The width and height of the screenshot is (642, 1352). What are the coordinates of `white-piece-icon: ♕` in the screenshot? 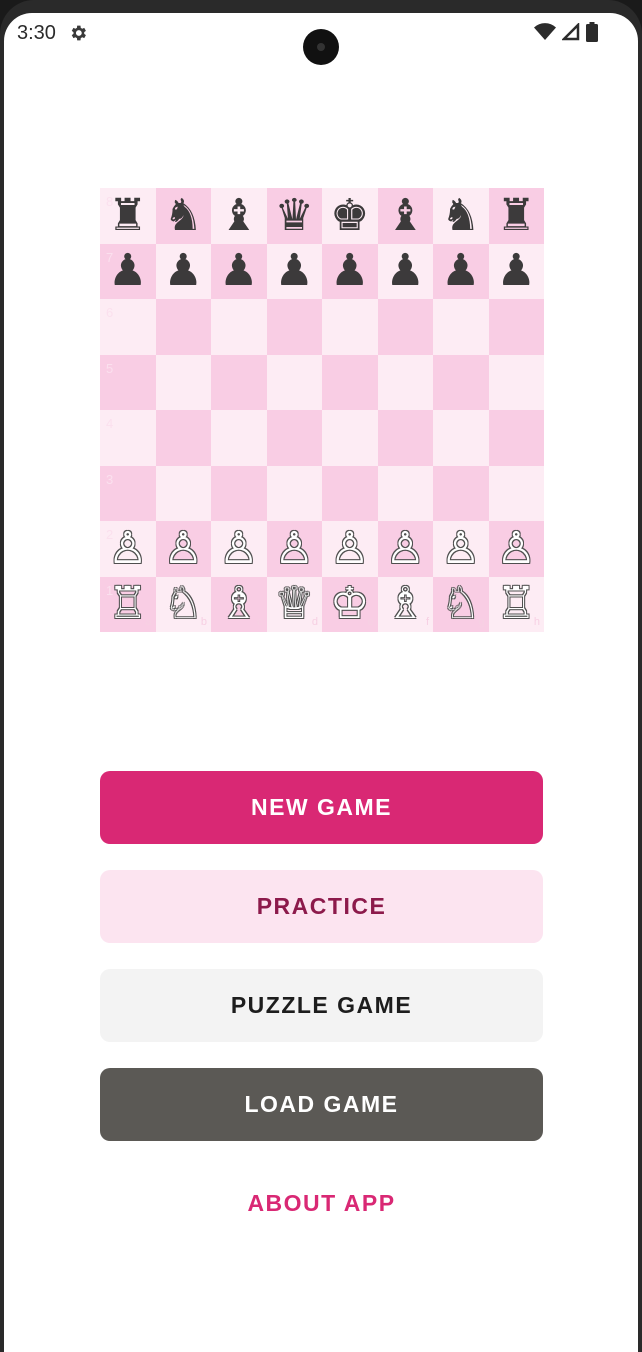 It's located at (294, 604).